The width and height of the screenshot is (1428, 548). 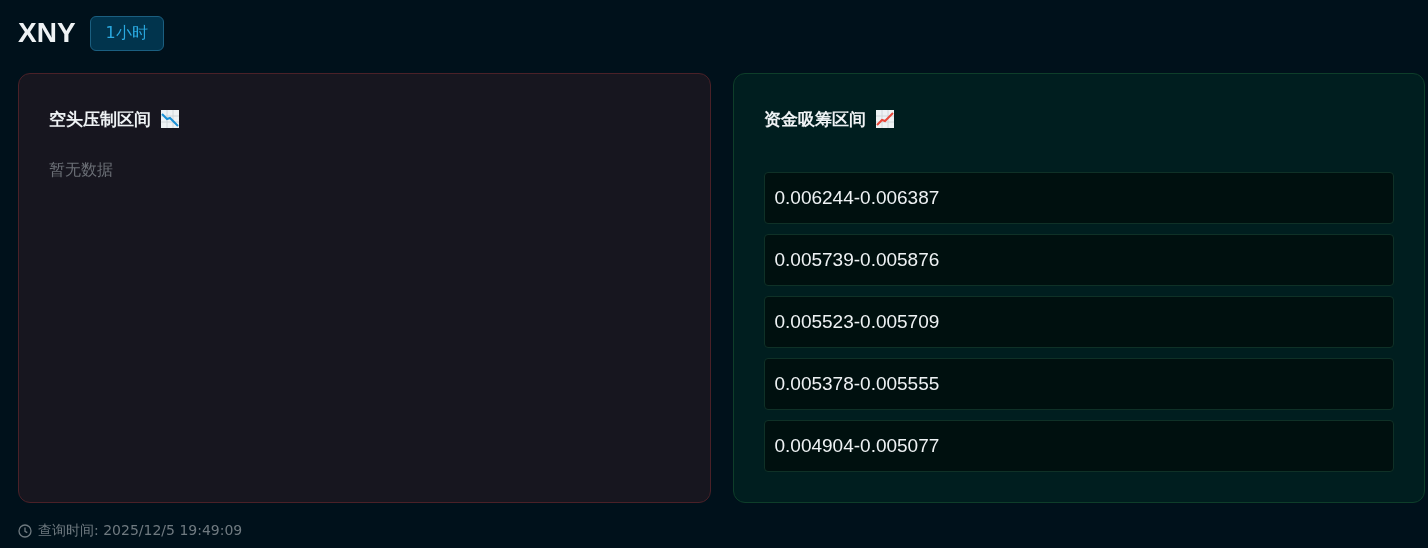 What do you see at coordinates (170, 119) in the screenshot?
I see `chart-decreasing-icon` at bounding box center [170, 119].